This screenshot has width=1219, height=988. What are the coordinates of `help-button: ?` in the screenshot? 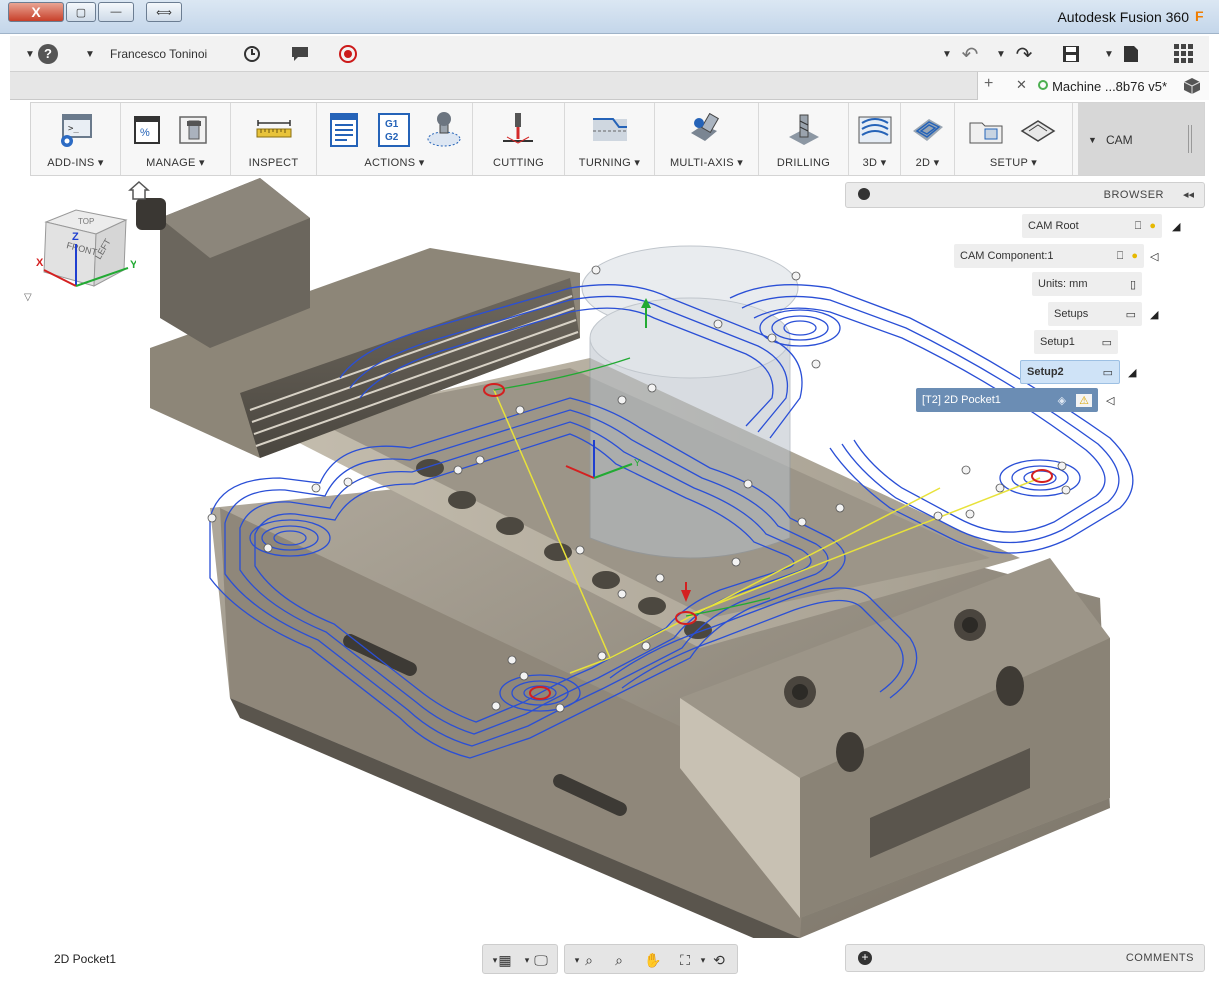 It's located at (48, 54).